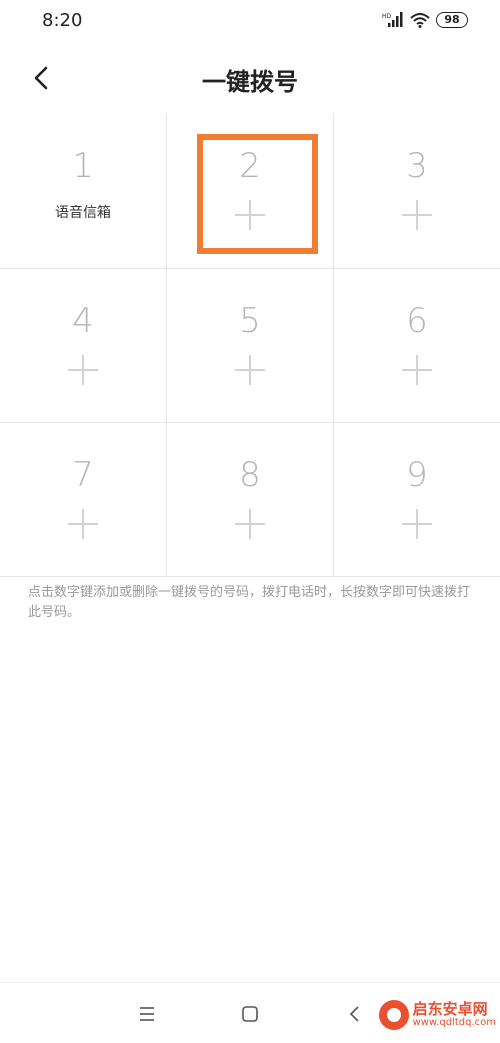  What do you see at coordinates (257, 194) in the screenshot?
I see `highlight-box` at bounding box center [257, 194].